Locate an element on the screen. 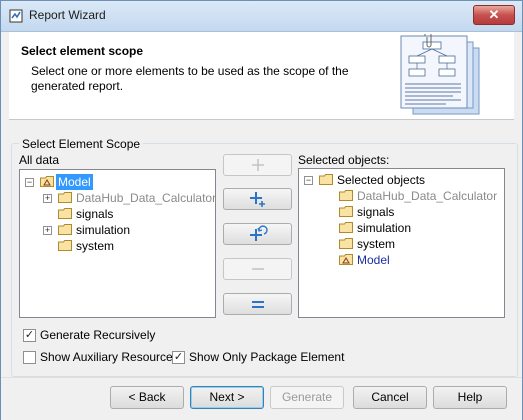 This screenshot has height=420, width=523. app-icon is located at coordinates (16, 16).